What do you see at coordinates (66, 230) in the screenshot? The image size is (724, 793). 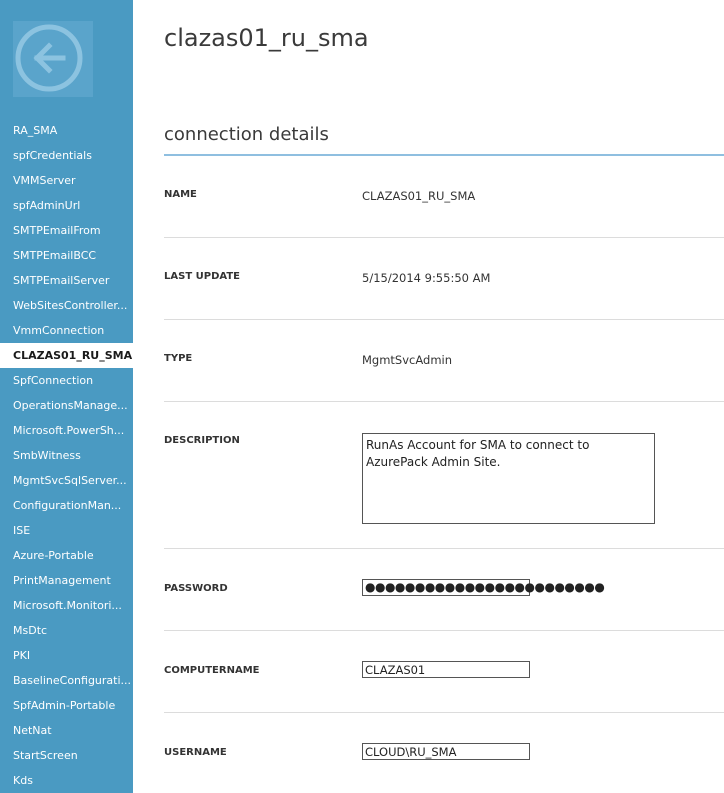 I see `sidebar-item-smtpemailfrom: SMTPEmailFrom` at bounding box center [66, 230].